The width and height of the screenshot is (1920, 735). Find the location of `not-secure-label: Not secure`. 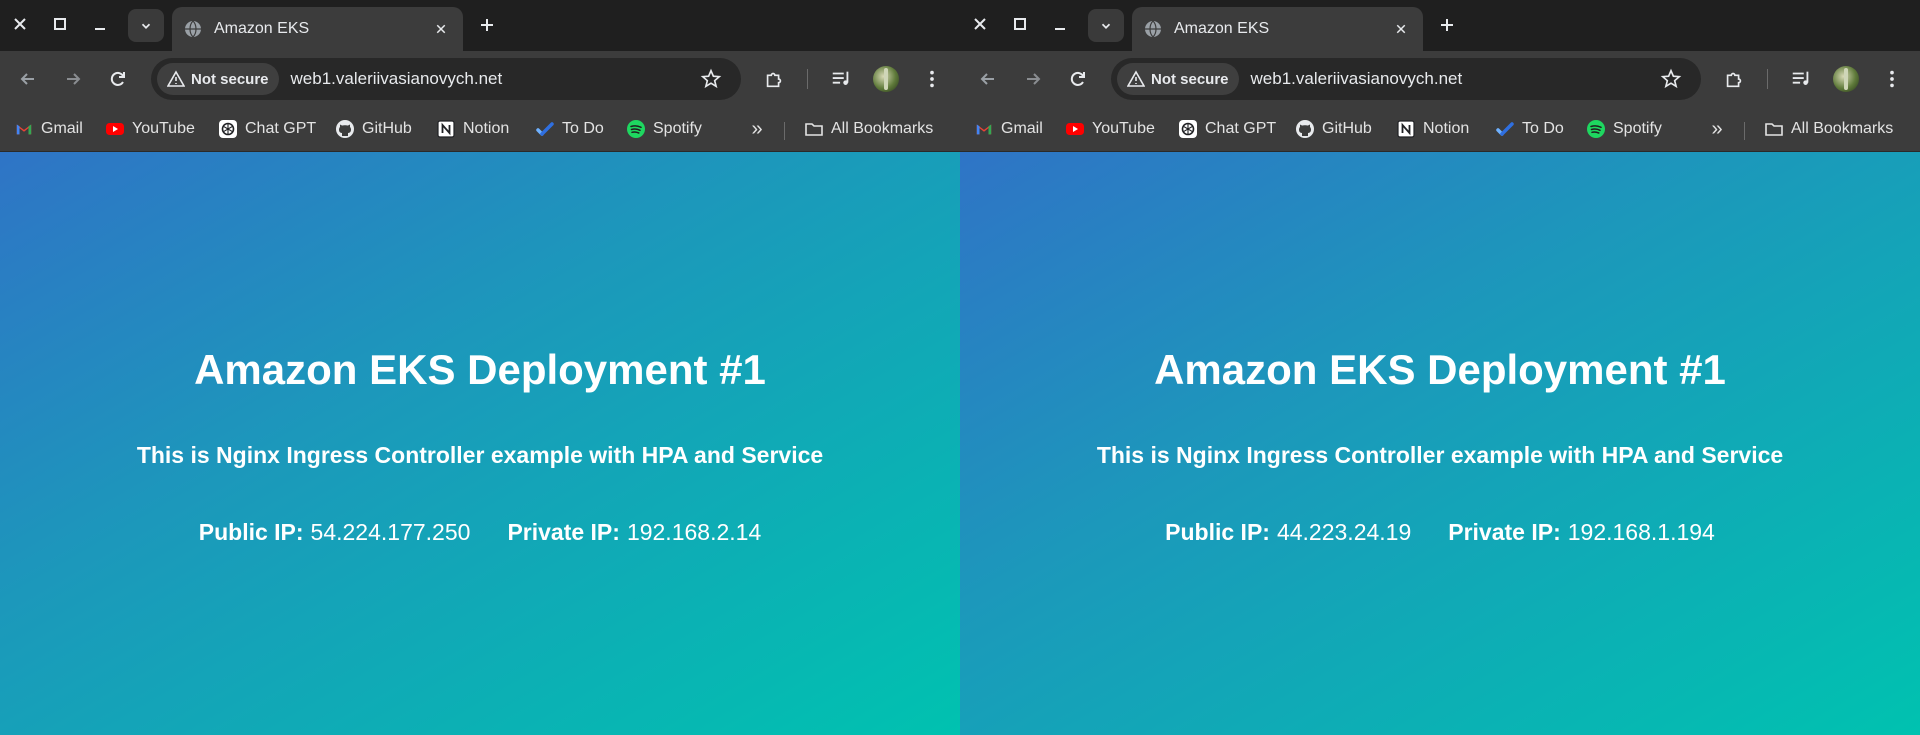

not-secure-label: Not secure is located at coordinates (230, 79).